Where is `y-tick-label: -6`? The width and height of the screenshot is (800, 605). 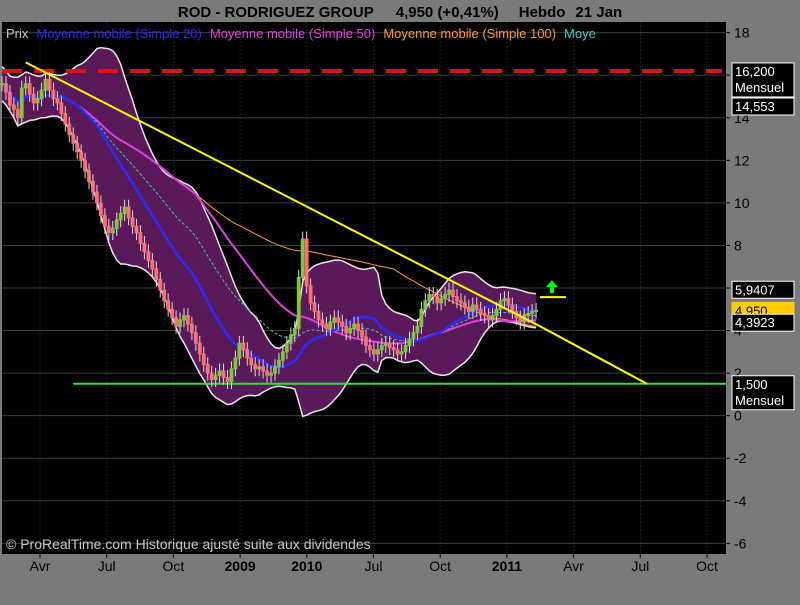 y-tick-label: -6 is located at coordinates (740, 543).